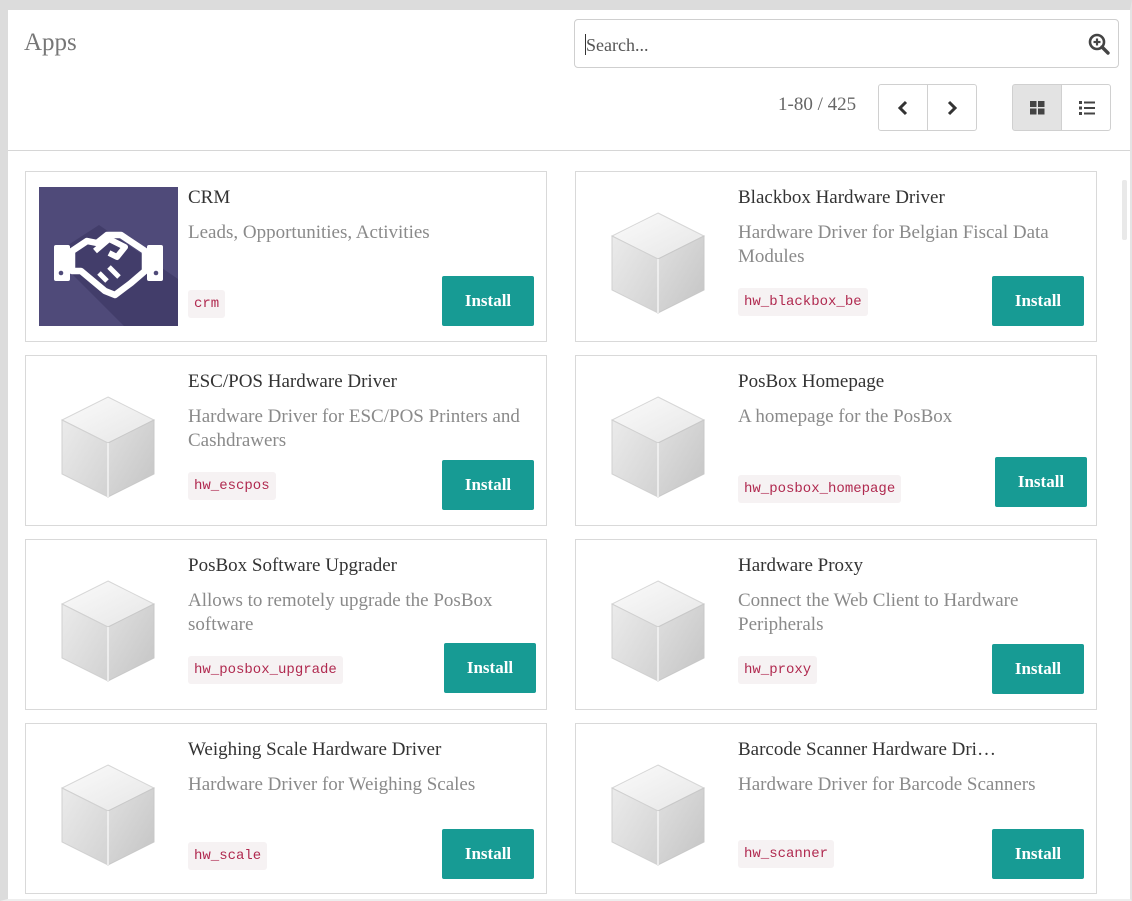 The width and height of the screenshot is (1132, 901). Describe the element at coordinates (1124, 210) in the screenshot. I see `scrollbar-thumb` at that location.